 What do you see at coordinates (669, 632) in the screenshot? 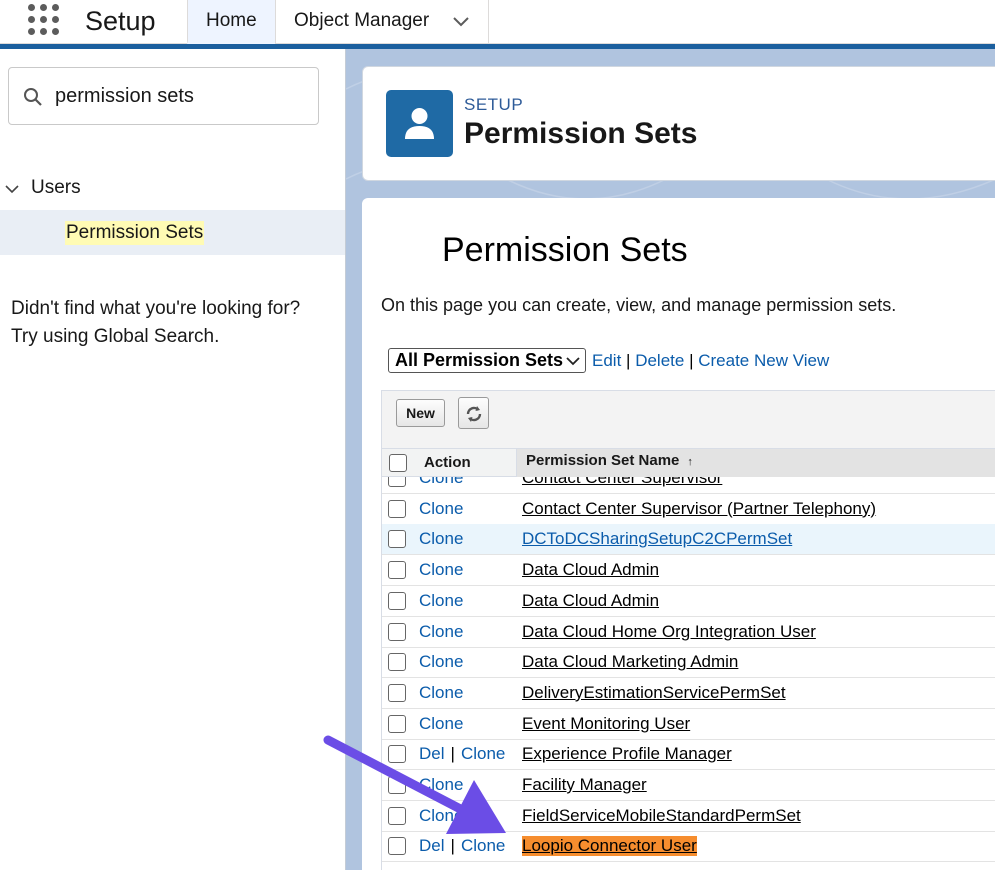
I see `permission-set-name-link: Data Cloud Home Org Integration User` at bounding box center [669, 632].